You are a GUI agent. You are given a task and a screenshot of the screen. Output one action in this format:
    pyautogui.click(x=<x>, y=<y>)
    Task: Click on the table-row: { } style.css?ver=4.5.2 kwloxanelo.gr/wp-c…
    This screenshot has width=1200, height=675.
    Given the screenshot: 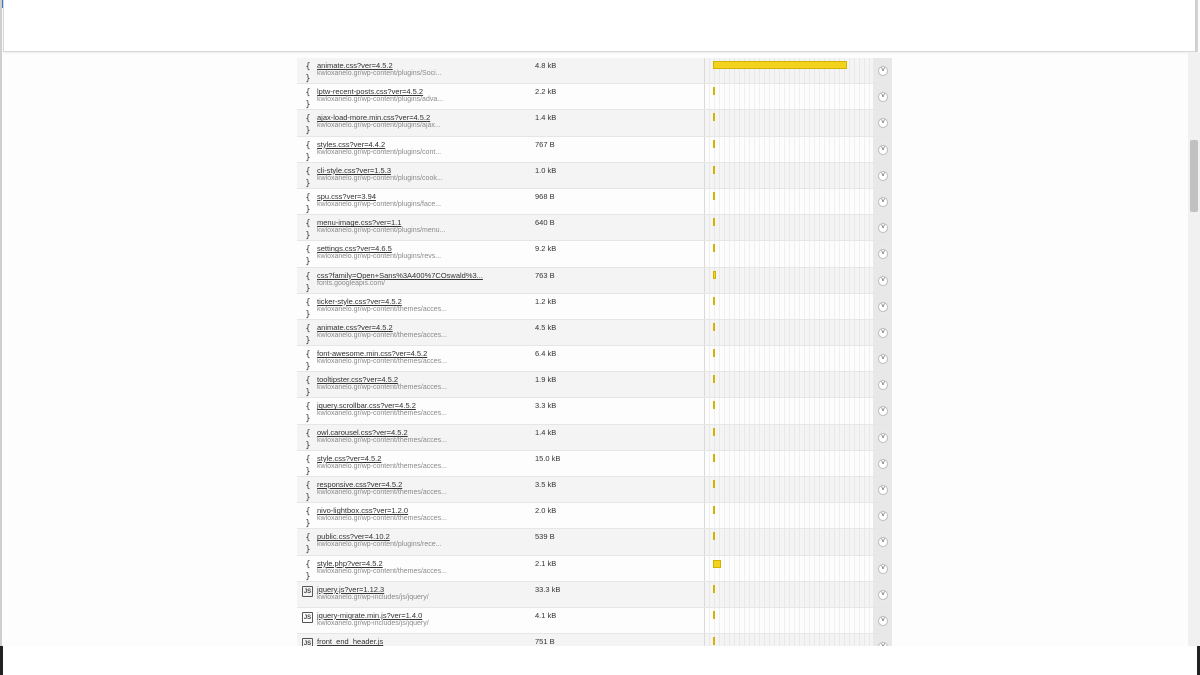 What is the action you would take?
    pyautogui.click(x=594, y=463)
    